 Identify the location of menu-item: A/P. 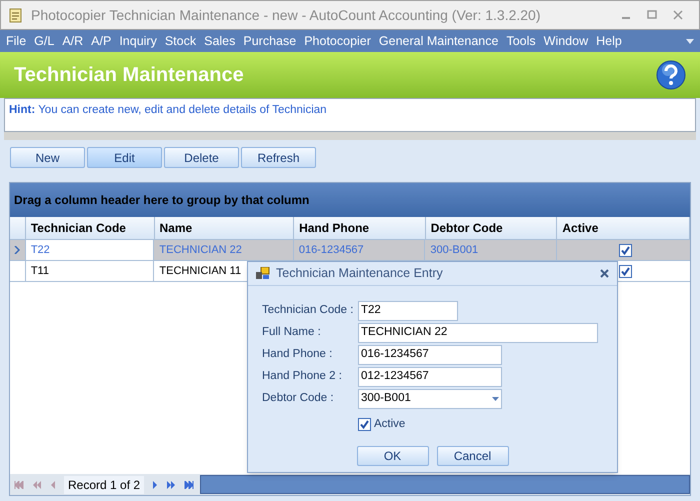
(101, 41).